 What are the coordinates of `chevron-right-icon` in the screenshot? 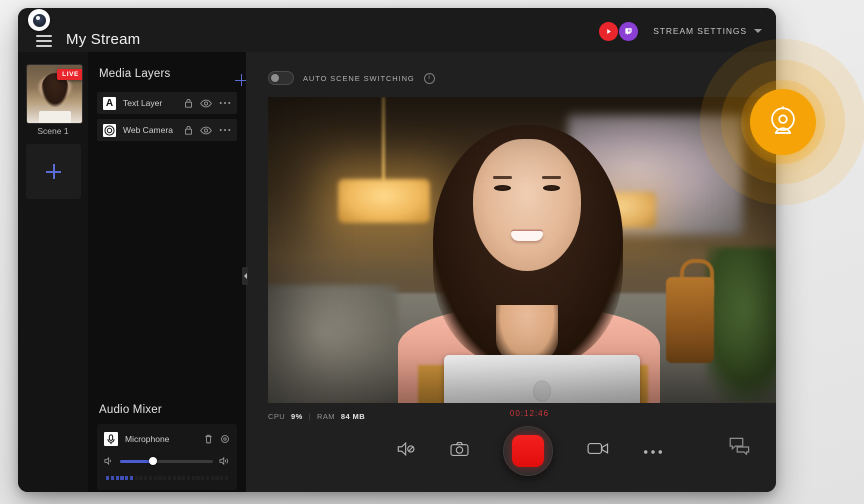 It's located at (245, 276).